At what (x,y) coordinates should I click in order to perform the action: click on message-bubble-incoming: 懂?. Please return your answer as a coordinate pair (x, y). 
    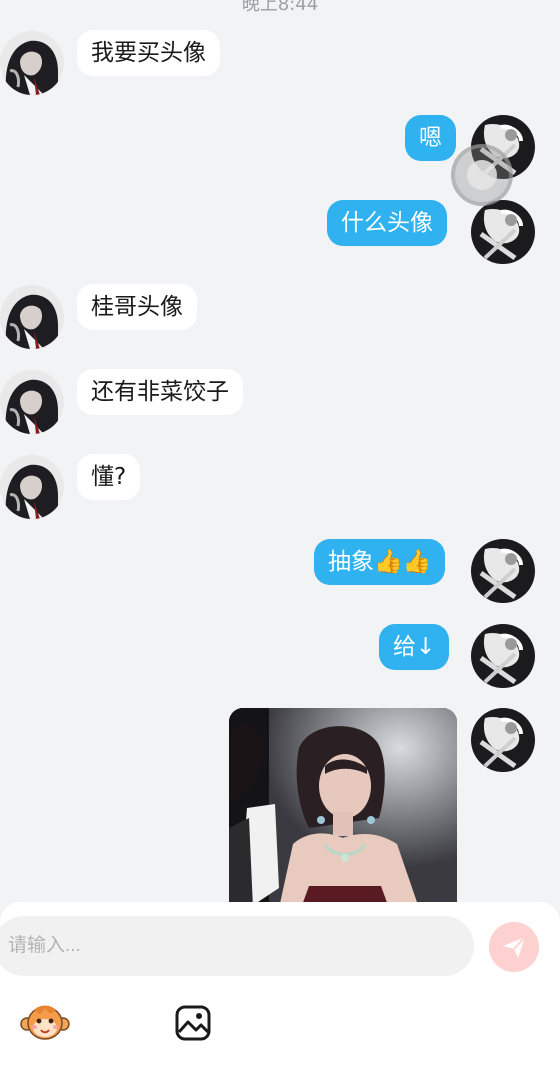
    Looking at the image, I should click on (109, 477).